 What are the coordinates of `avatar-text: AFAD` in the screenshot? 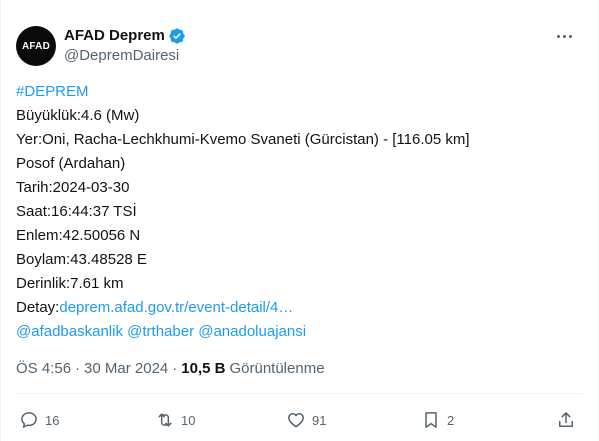 It's located at (36, 46).